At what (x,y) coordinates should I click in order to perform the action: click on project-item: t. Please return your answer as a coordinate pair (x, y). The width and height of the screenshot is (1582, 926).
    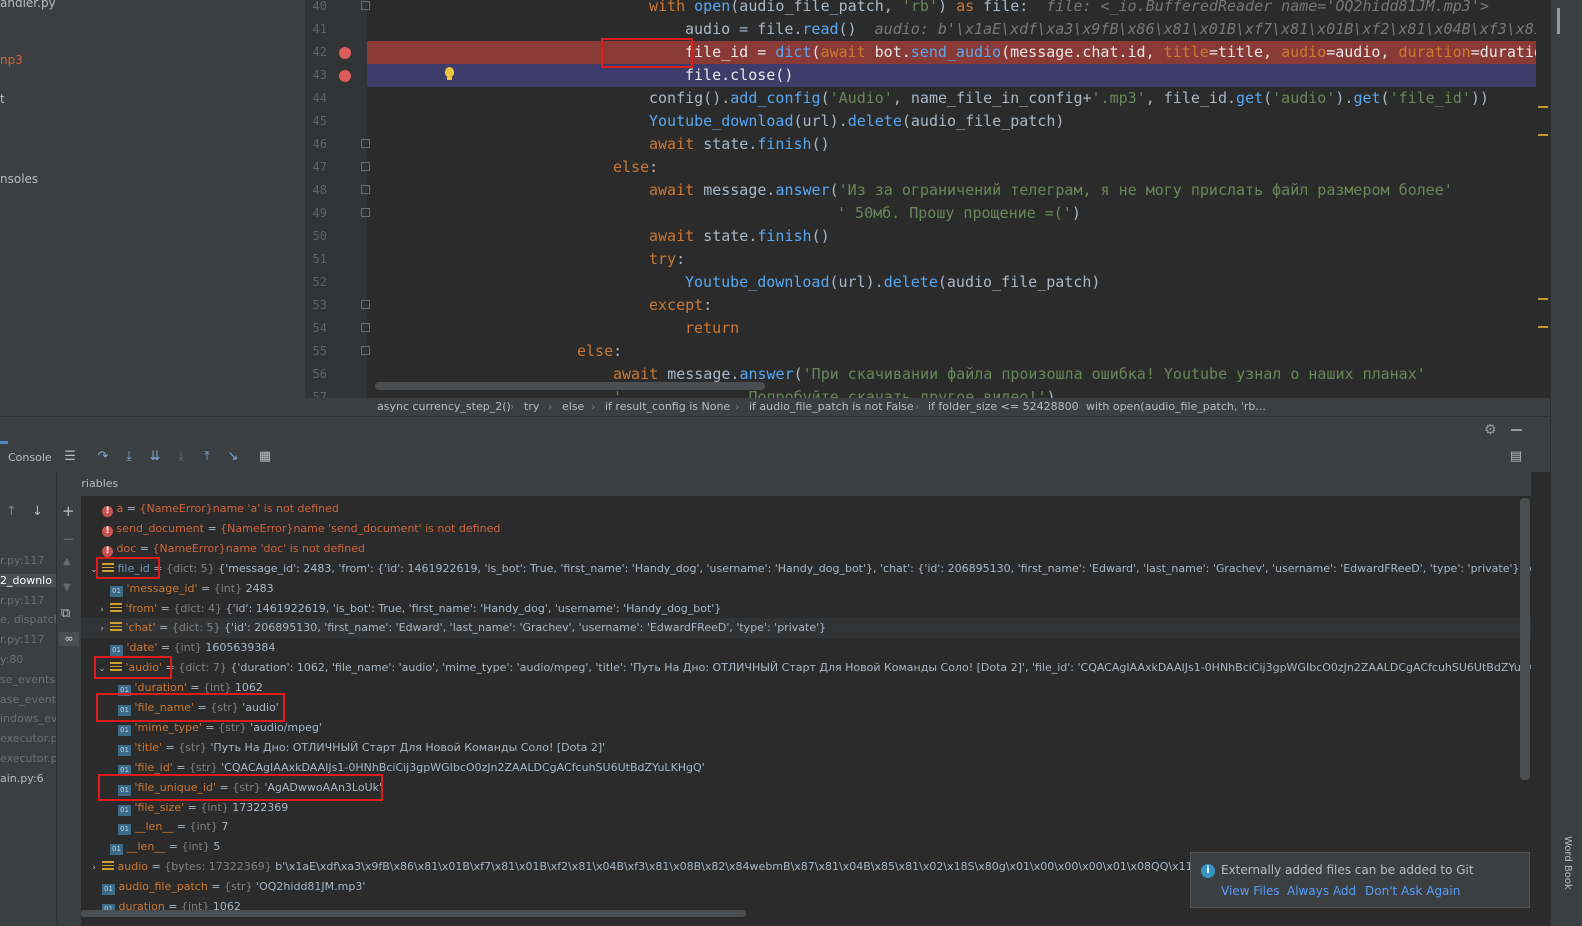
    Looking at the image, I should click on (2, 99).